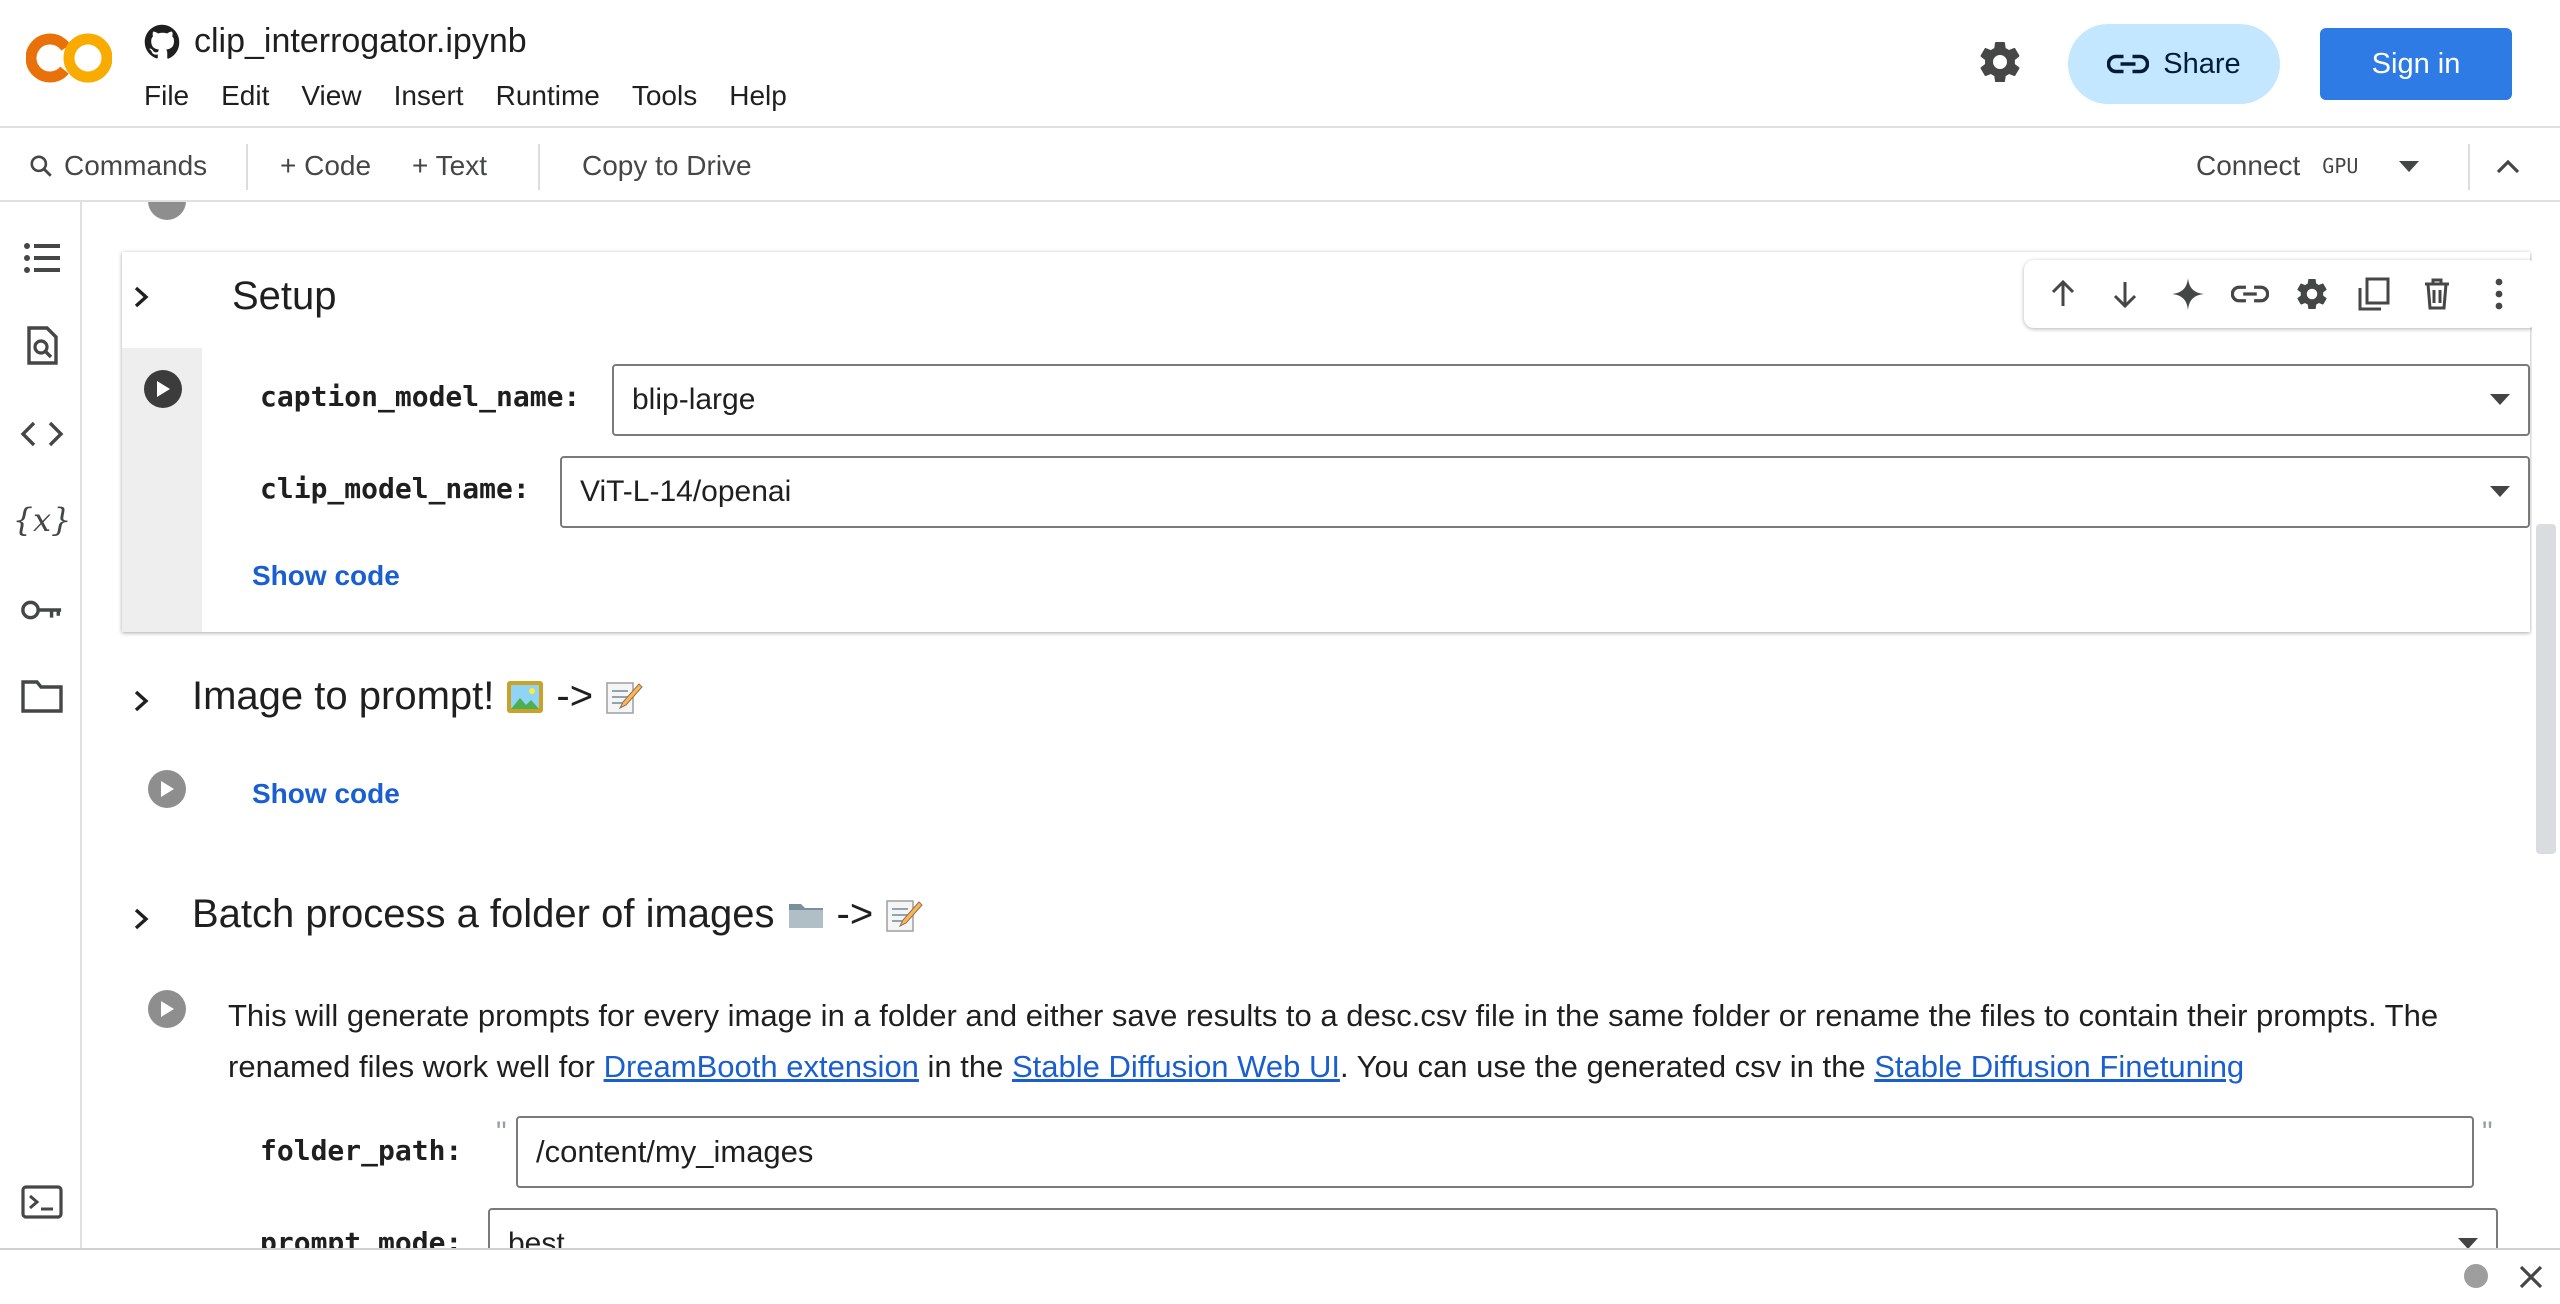 The image size is (2560, 1304). Describe the element at coordinates (2277, 166) in the screenshot. I see `connect-button: Connect GPU` at that location.